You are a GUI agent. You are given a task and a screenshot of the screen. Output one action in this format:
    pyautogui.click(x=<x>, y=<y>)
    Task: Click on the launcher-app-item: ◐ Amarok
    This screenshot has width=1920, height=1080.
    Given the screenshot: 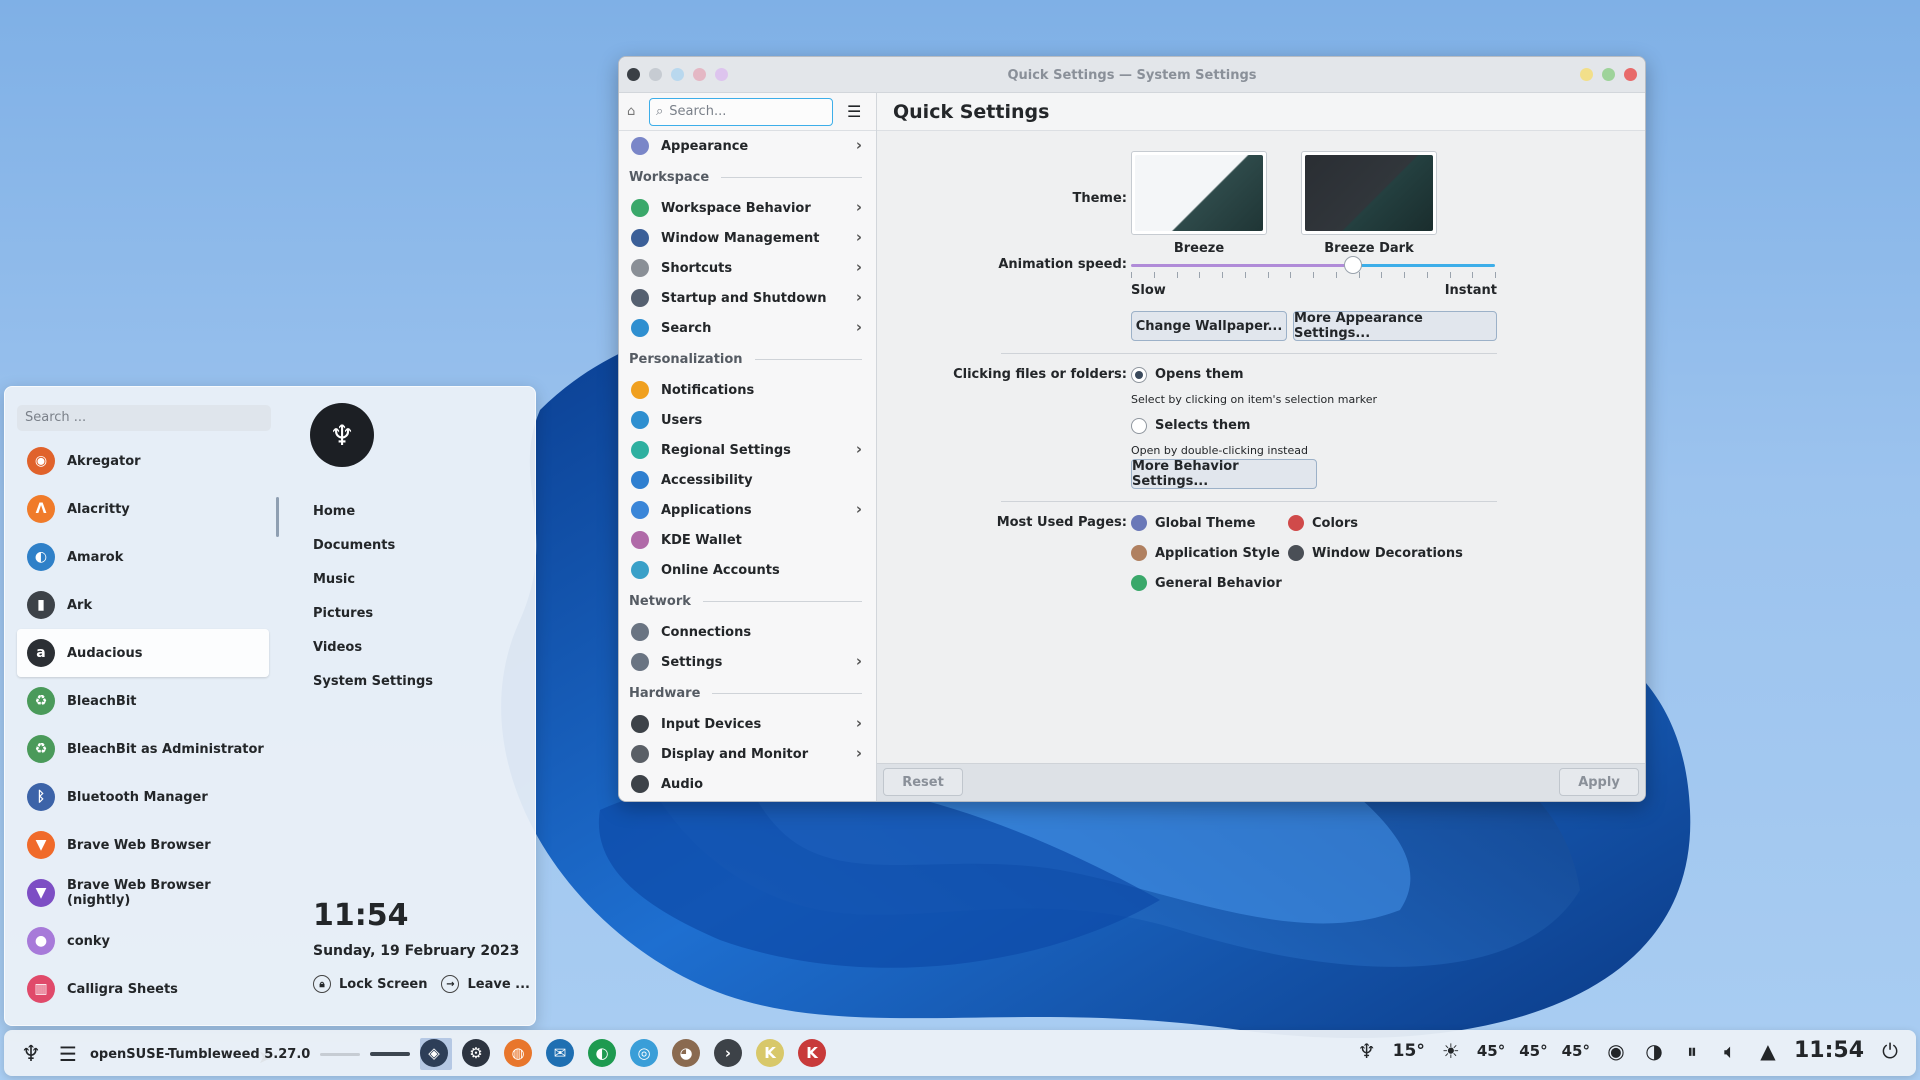 What is the action you would take?
    pyautogui.click(x=143, y=557)
    